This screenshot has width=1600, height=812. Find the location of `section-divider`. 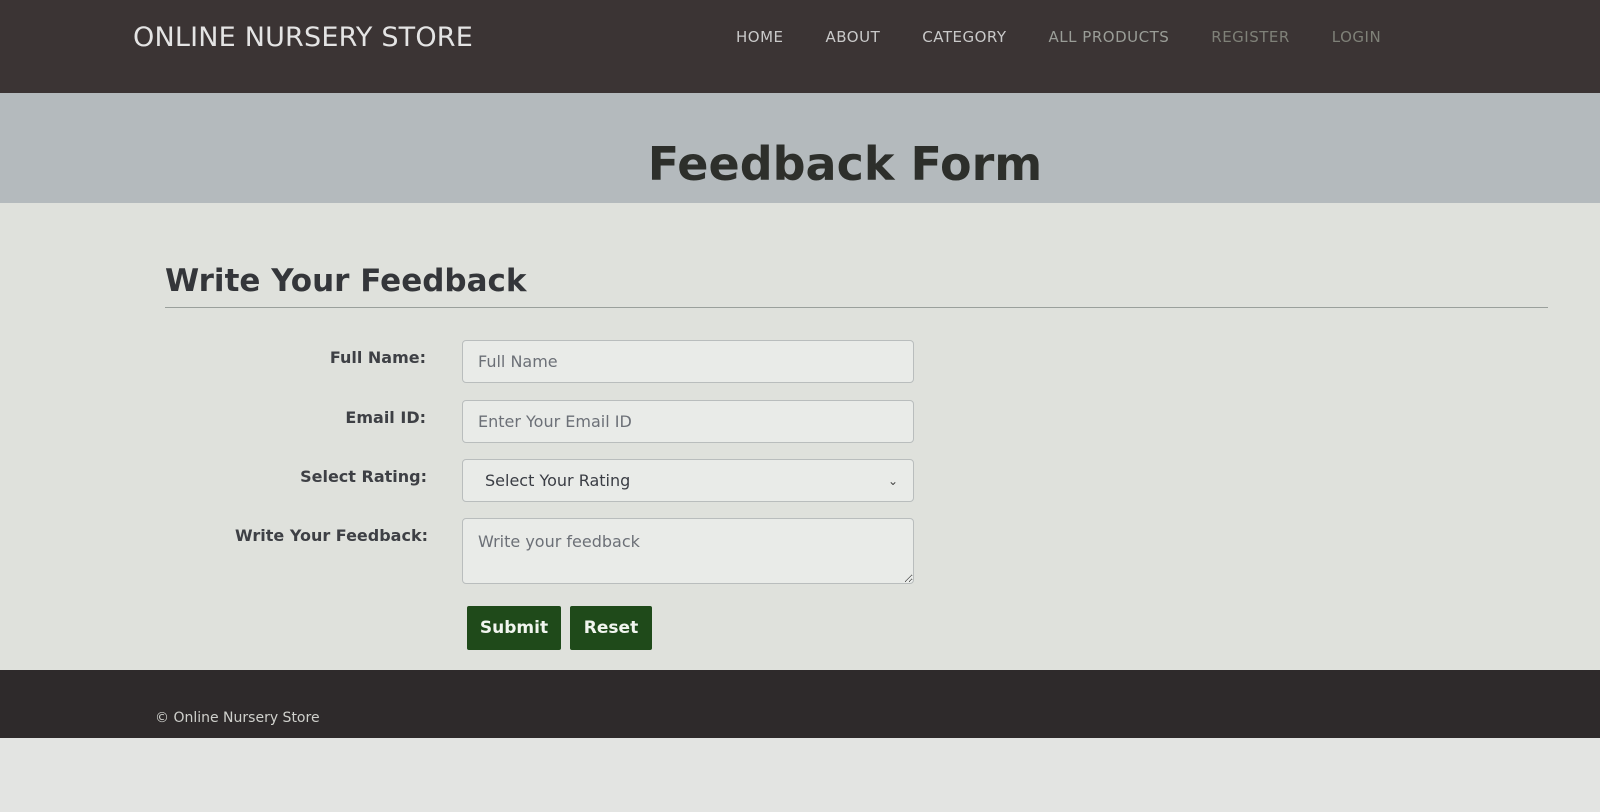

section-divider is located at coordinates (856, 307).